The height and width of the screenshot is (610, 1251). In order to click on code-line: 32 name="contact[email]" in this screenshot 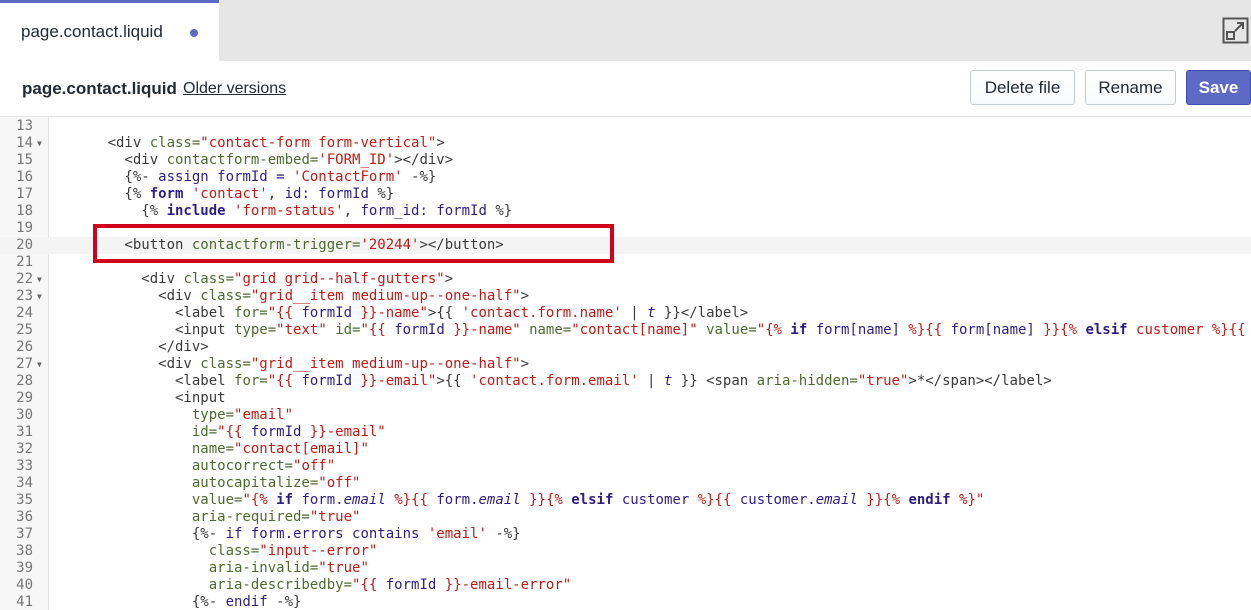, I will do `click(625, 449)`.